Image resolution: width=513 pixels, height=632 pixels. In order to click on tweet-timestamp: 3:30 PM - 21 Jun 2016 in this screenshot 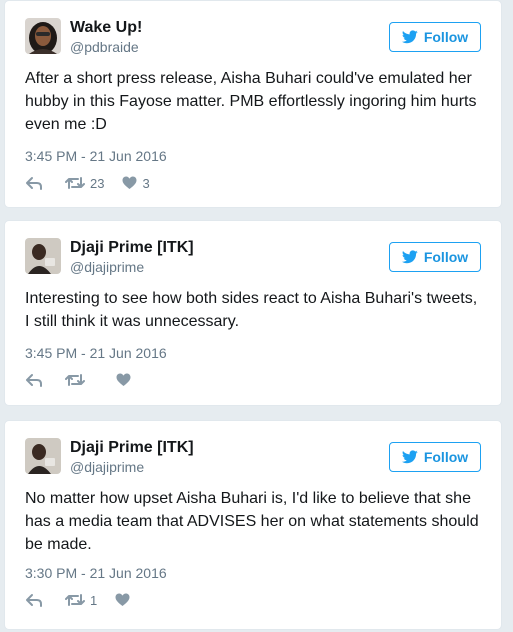, I will do `click(96, 573)`.